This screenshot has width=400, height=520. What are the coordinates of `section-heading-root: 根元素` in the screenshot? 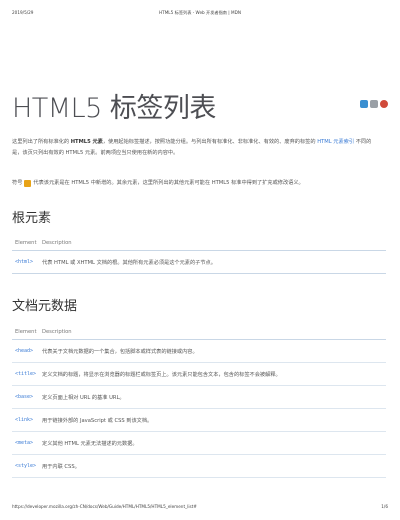 It's located at (32, 218).